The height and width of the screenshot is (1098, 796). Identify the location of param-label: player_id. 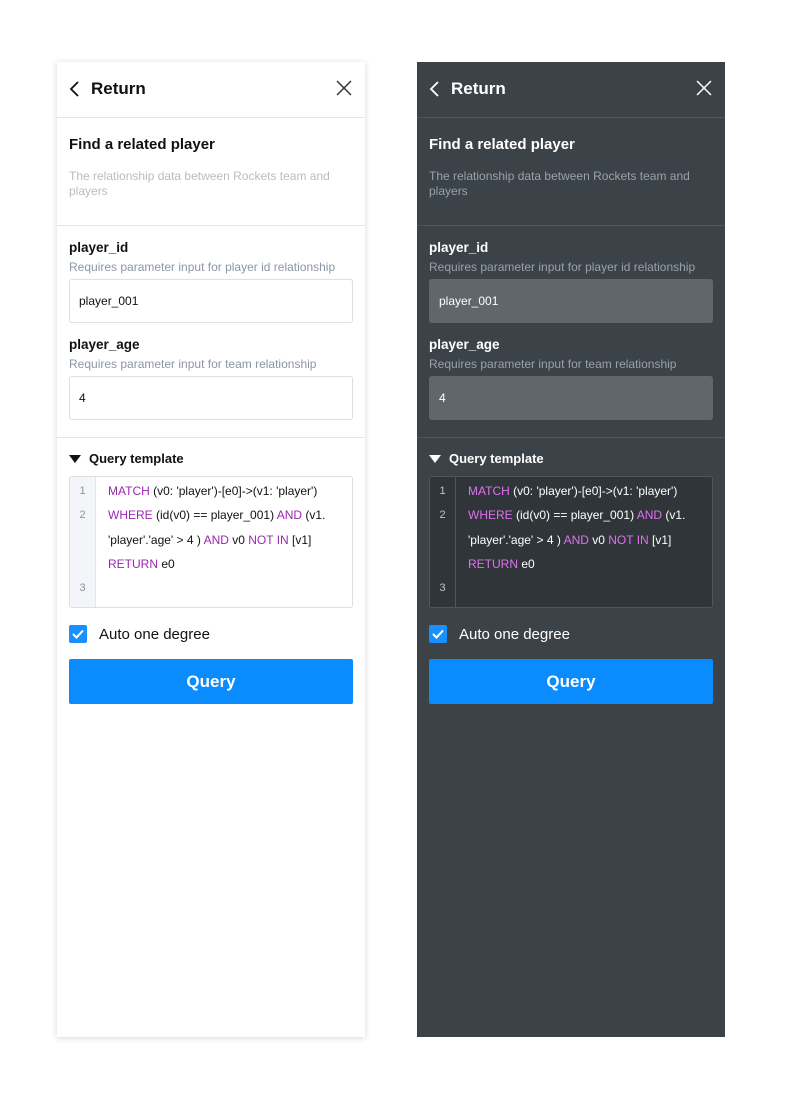
(99, 247).